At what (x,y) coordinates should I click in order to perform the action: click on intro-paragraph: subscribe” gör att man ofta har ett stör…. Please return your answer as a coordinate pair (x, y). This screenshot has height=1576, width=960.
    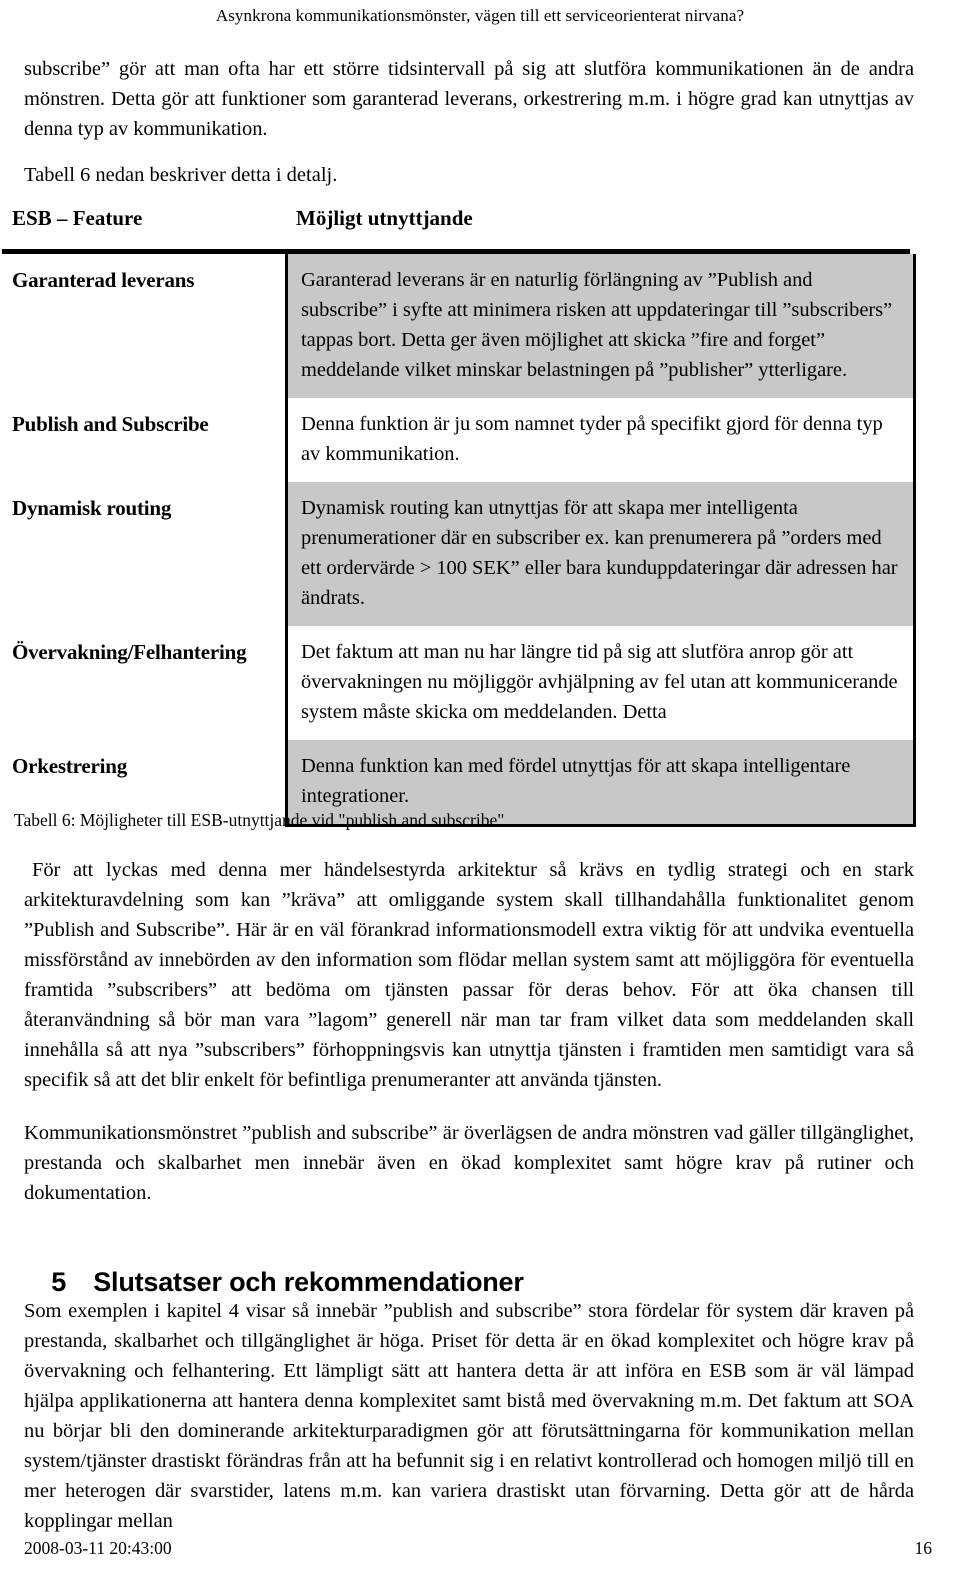
    Looking at the image, I should click on (469, 99).